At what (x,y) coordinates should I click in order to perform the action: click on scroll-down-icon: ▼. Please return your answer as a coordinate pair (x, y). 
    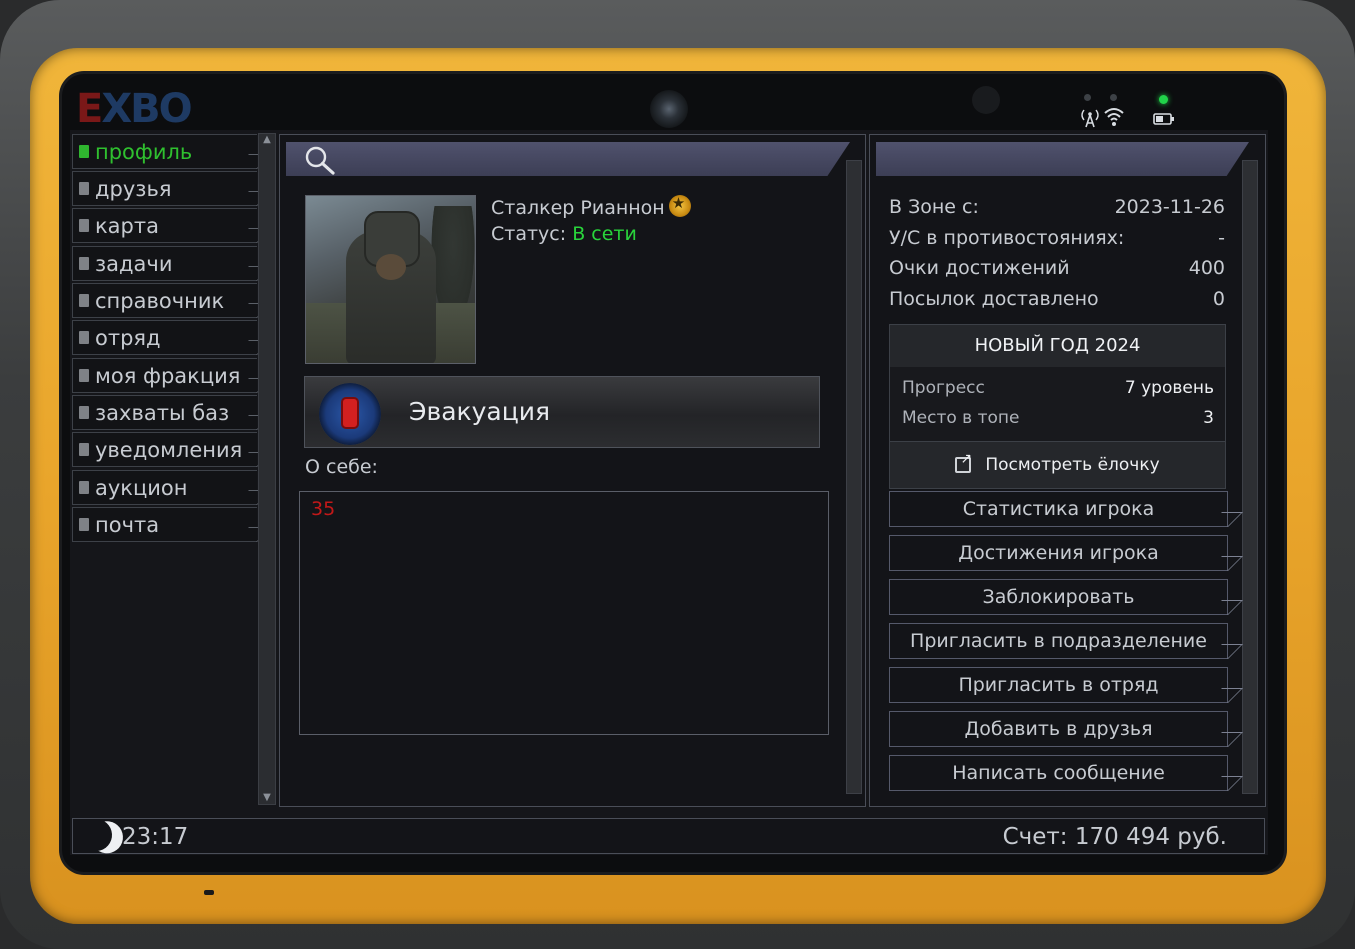
    Looking at the image, I should click on (267, 798).